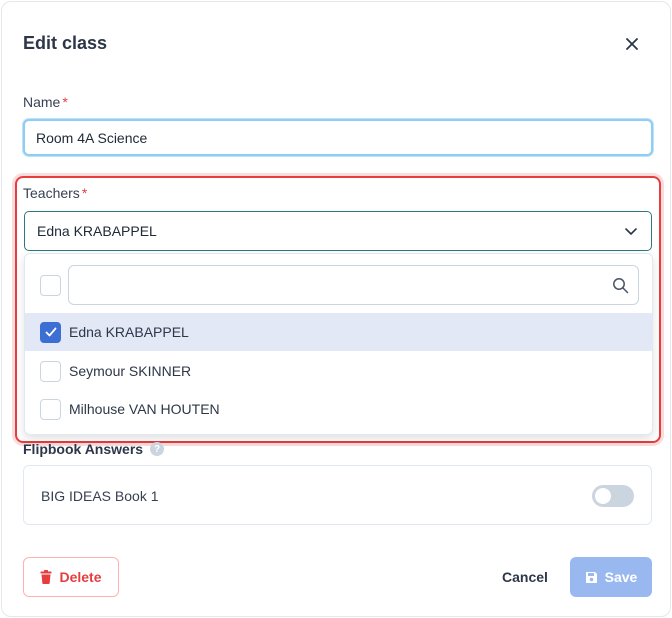 The width and height of the screenshot is (672, 618). I want to click on search-icon, so click(621, 286).